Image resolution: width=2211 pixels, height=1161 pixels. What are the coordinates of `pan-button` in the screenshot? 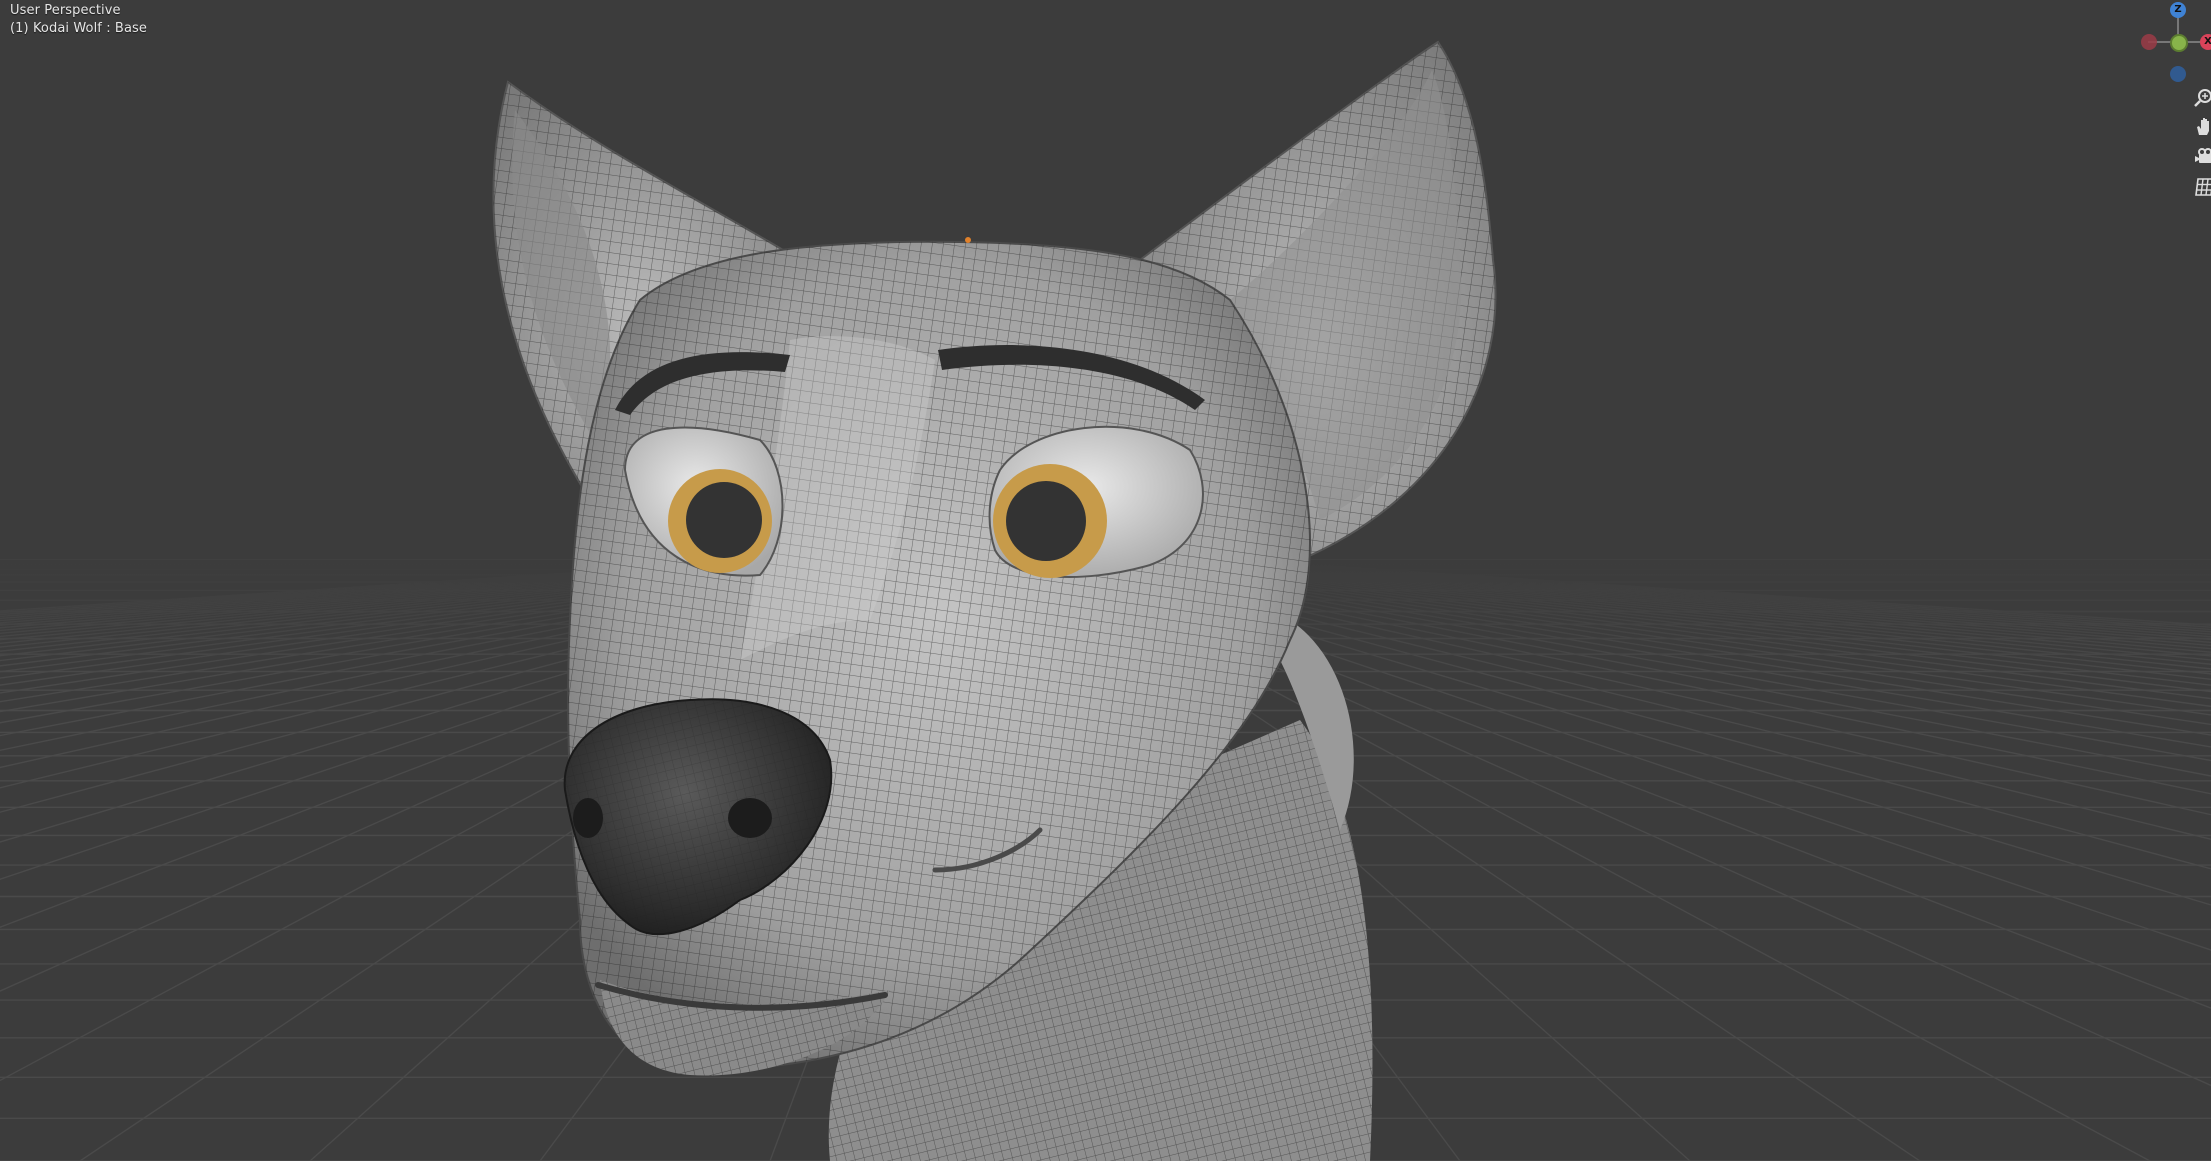 It's located at (2202, 127).